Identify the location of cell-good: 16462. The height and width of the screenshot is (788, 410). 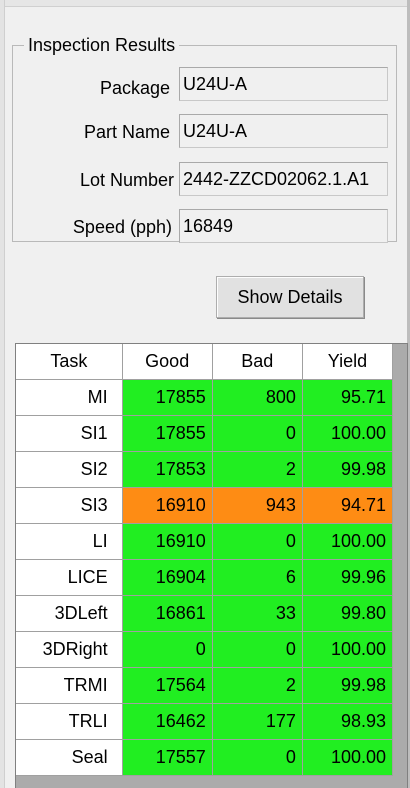
(167, 721).